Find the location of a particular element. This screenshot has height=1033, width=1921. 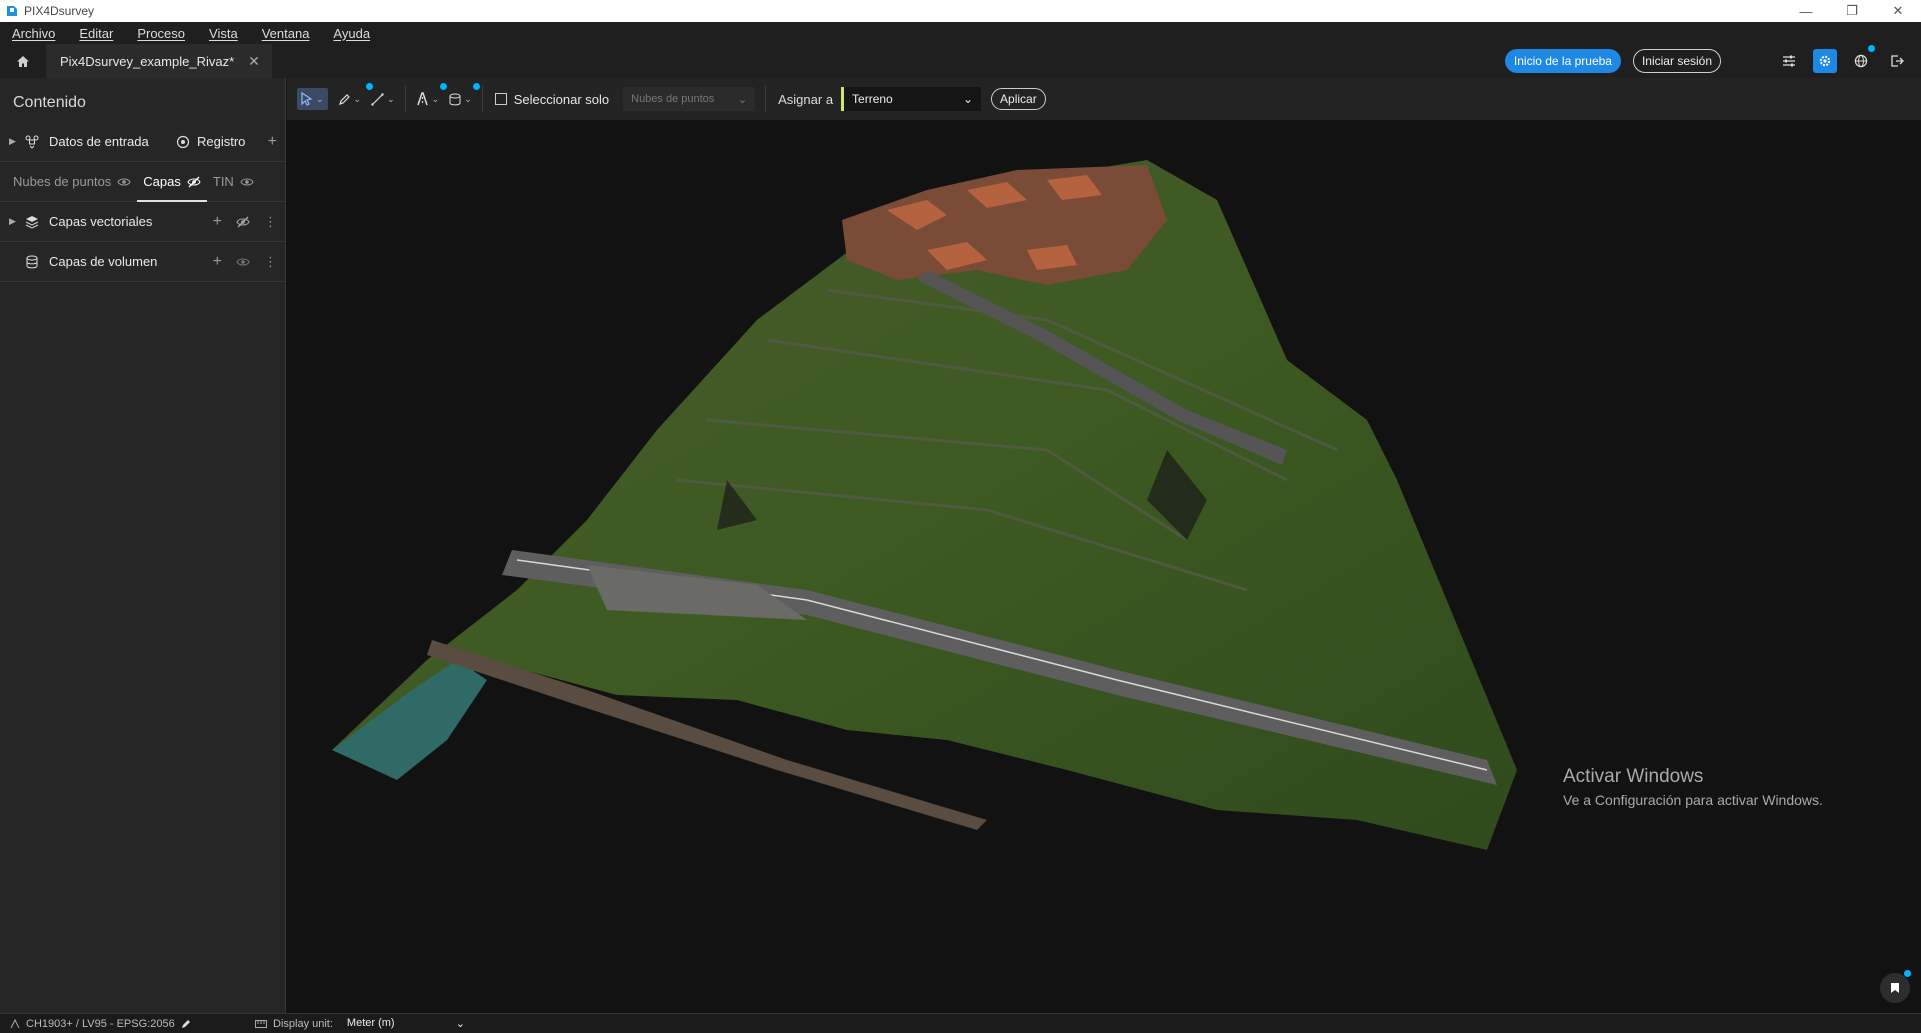

input-data-label: Datos de entrada is located at coordinates (99, 141).